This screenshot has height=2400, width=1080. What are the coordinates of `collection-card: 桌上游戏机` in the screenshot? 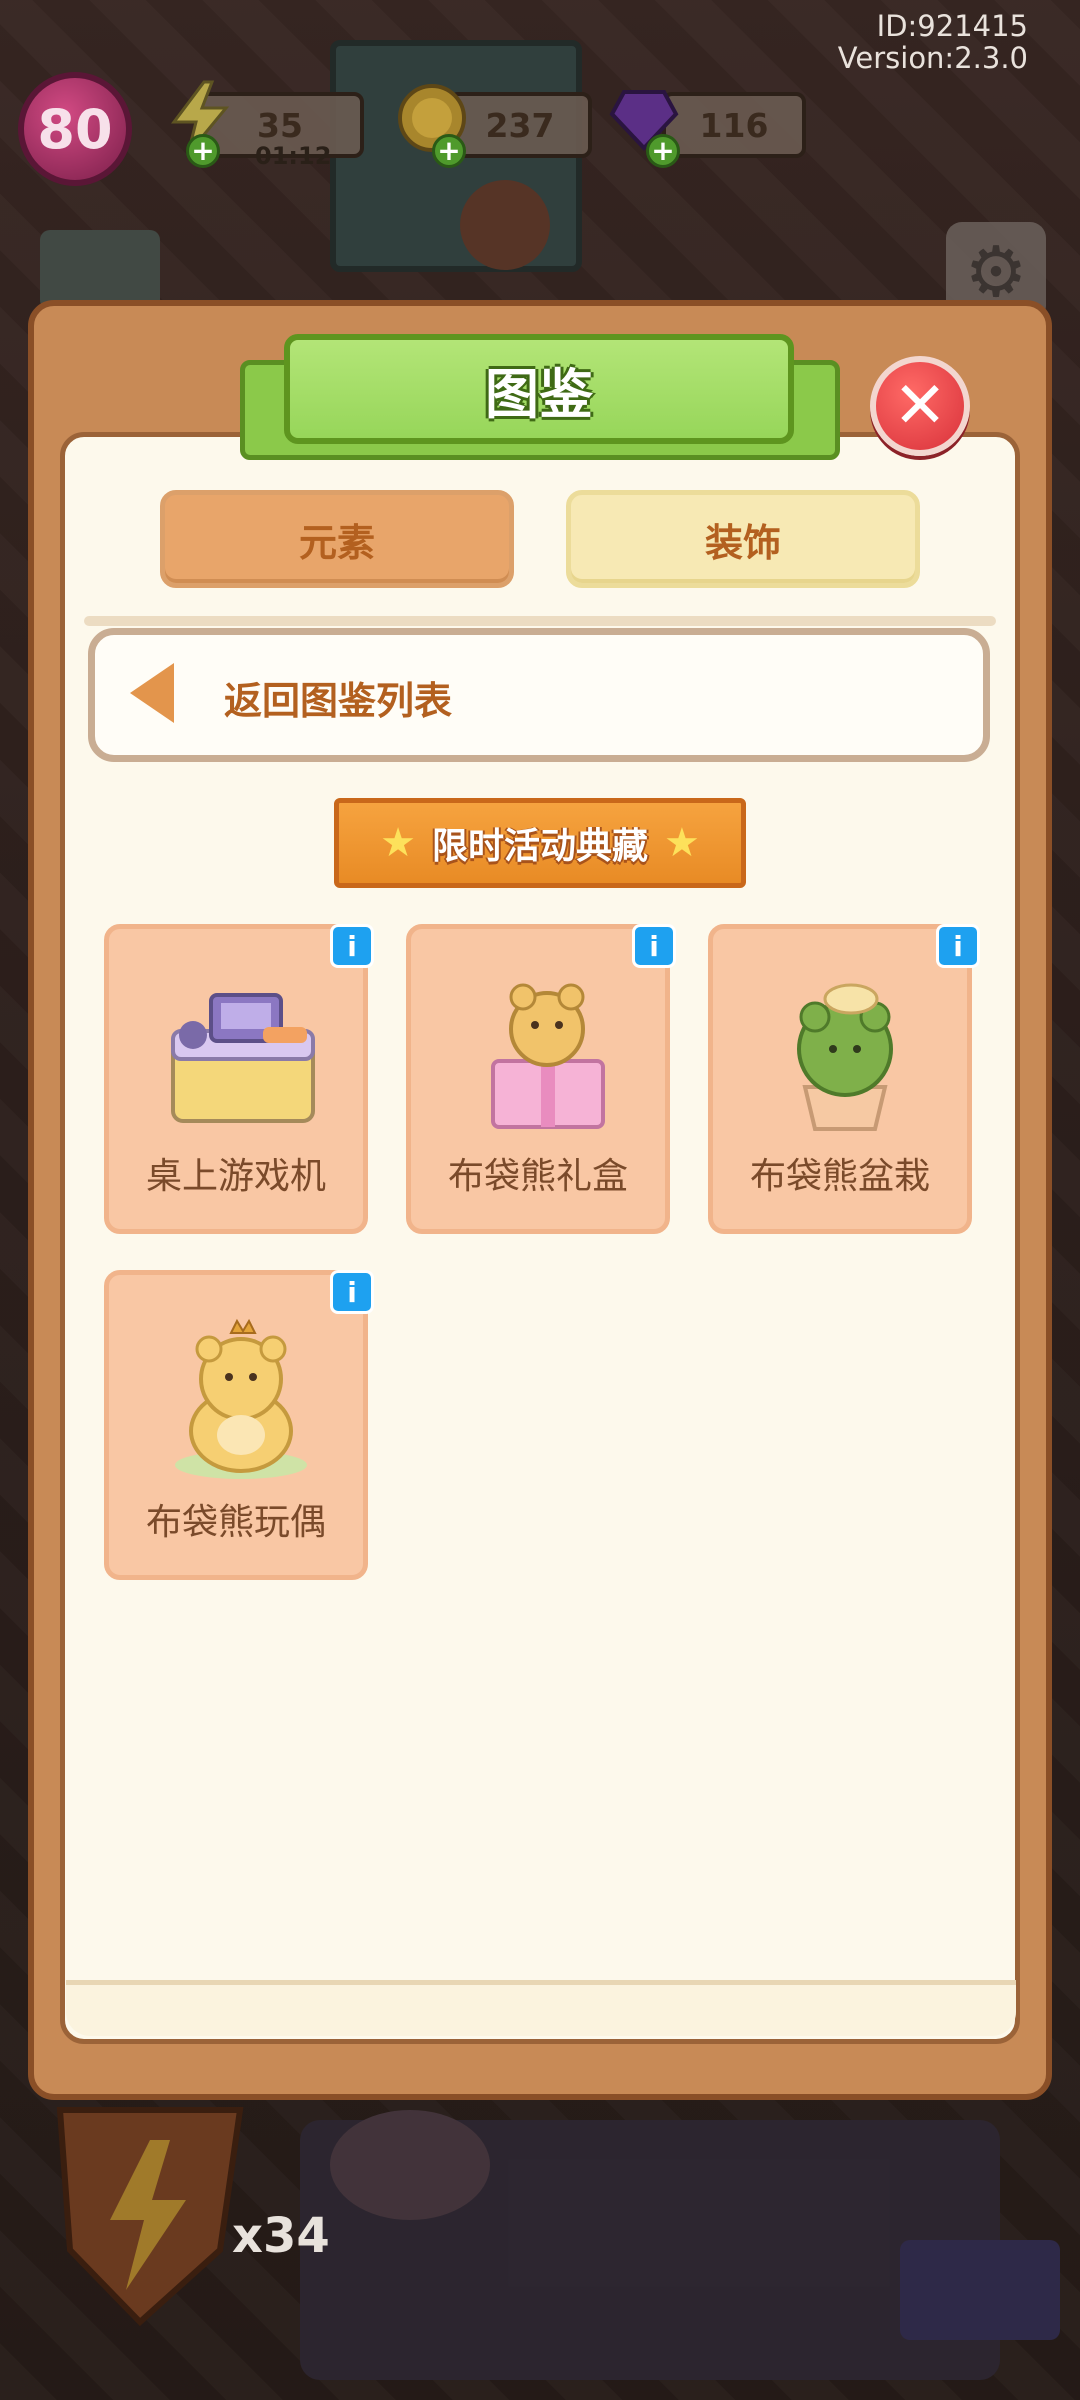 It's located at (236, 1079).